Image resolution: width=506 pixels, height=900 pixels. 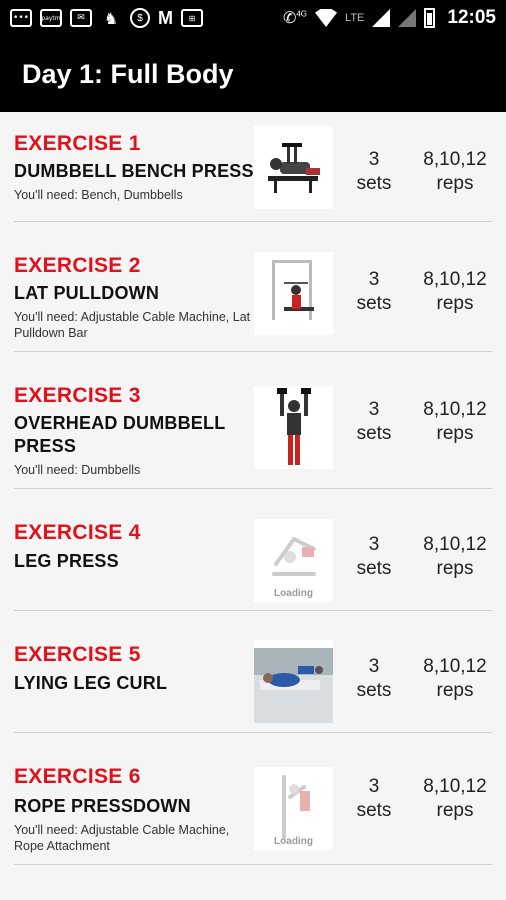 I want to click on paytm-icon: paytm, so click(x=51, y=18).